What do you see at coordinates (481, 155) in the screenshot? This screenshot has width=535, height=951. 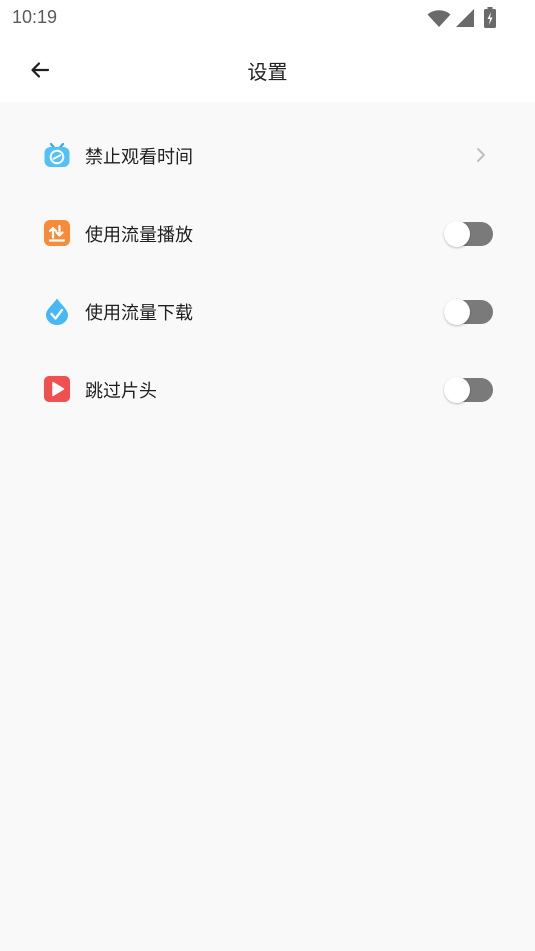 I see `chevron-right-icon` at bounding box center [481, 155].